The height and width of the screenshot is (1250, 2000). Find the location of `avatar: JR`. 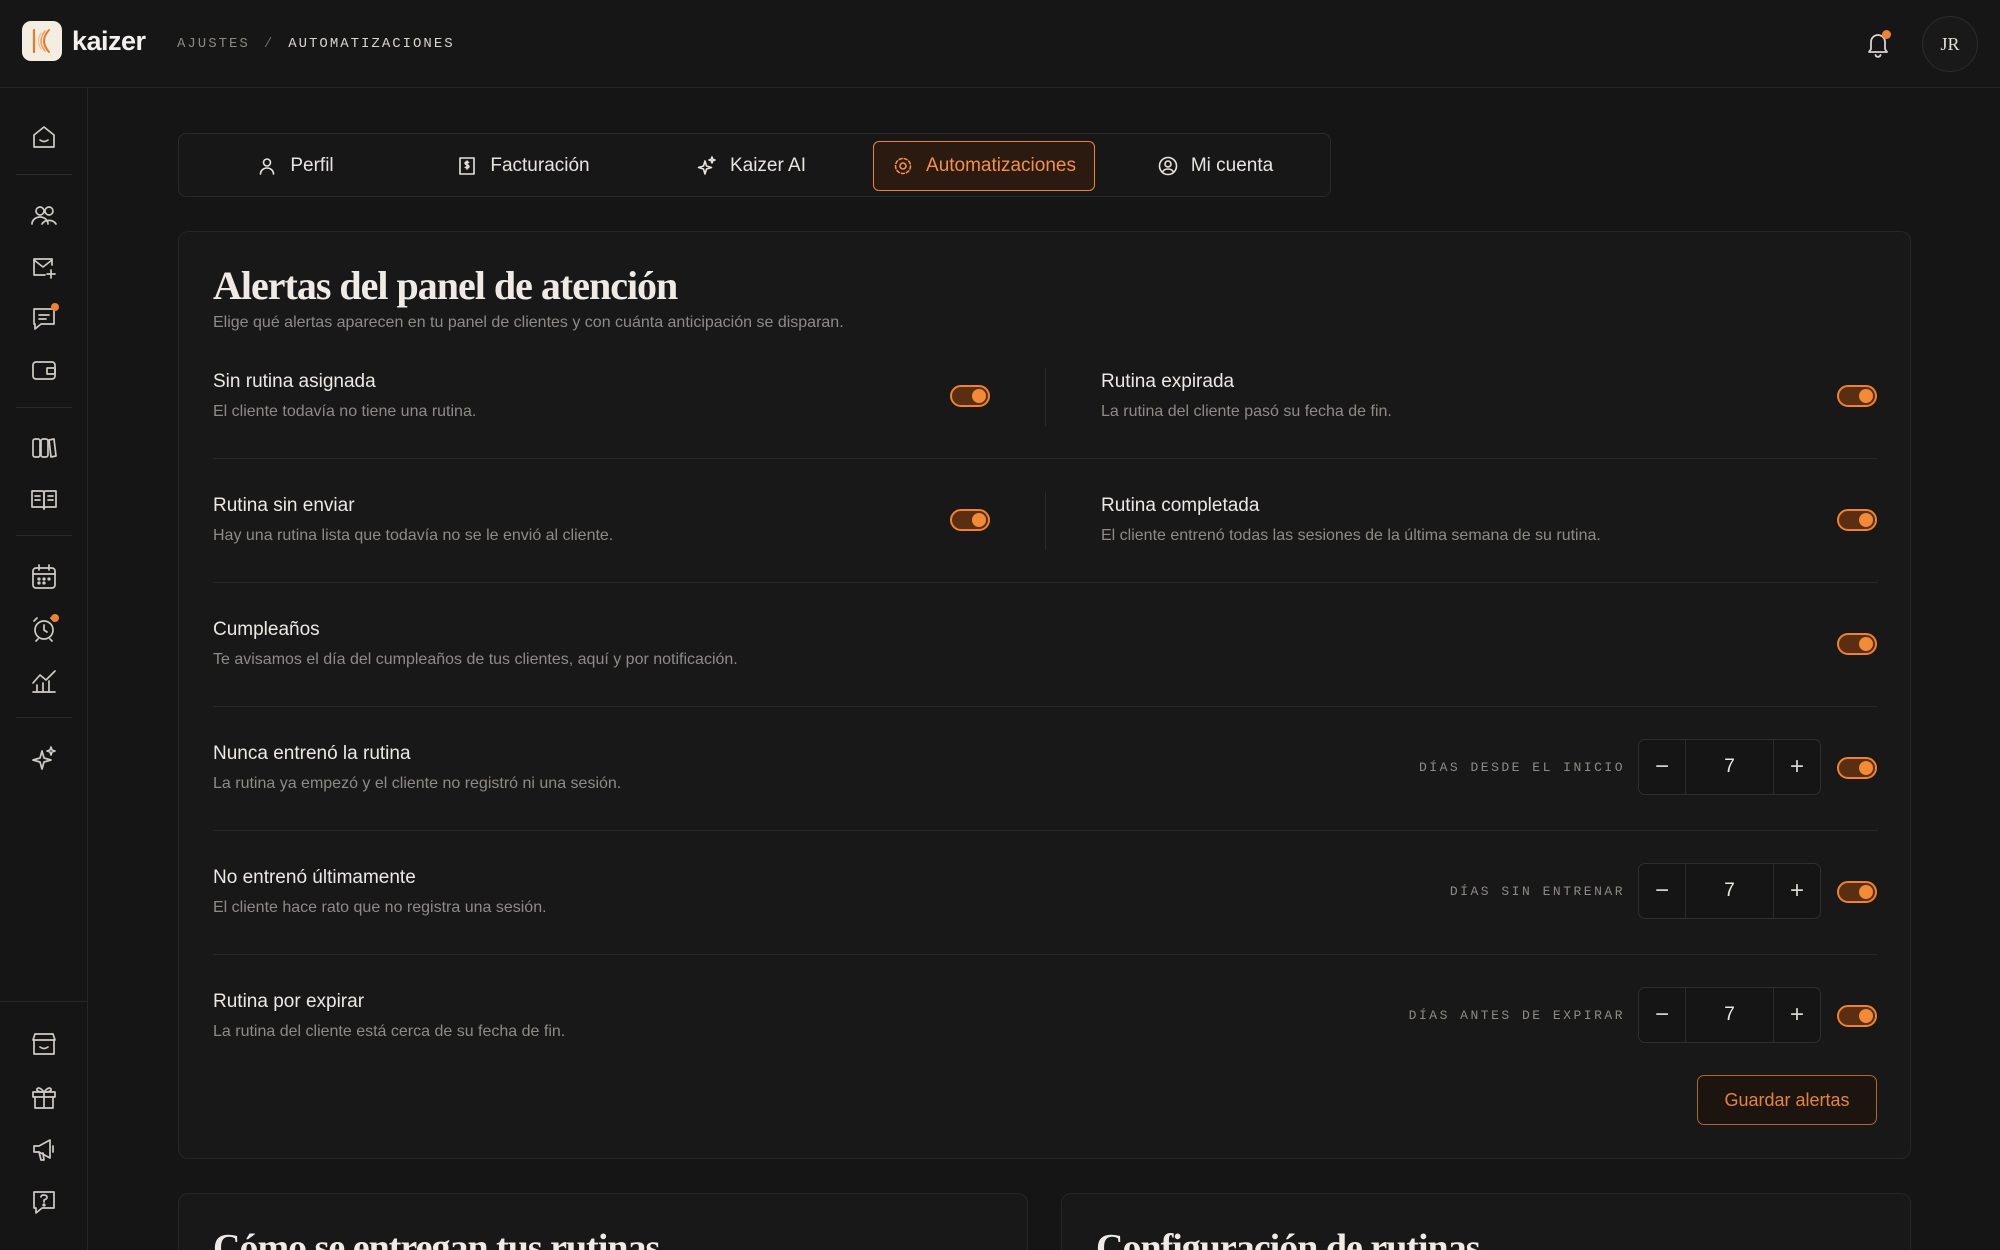

avatar: JR is located at coordinates (1950, 44).